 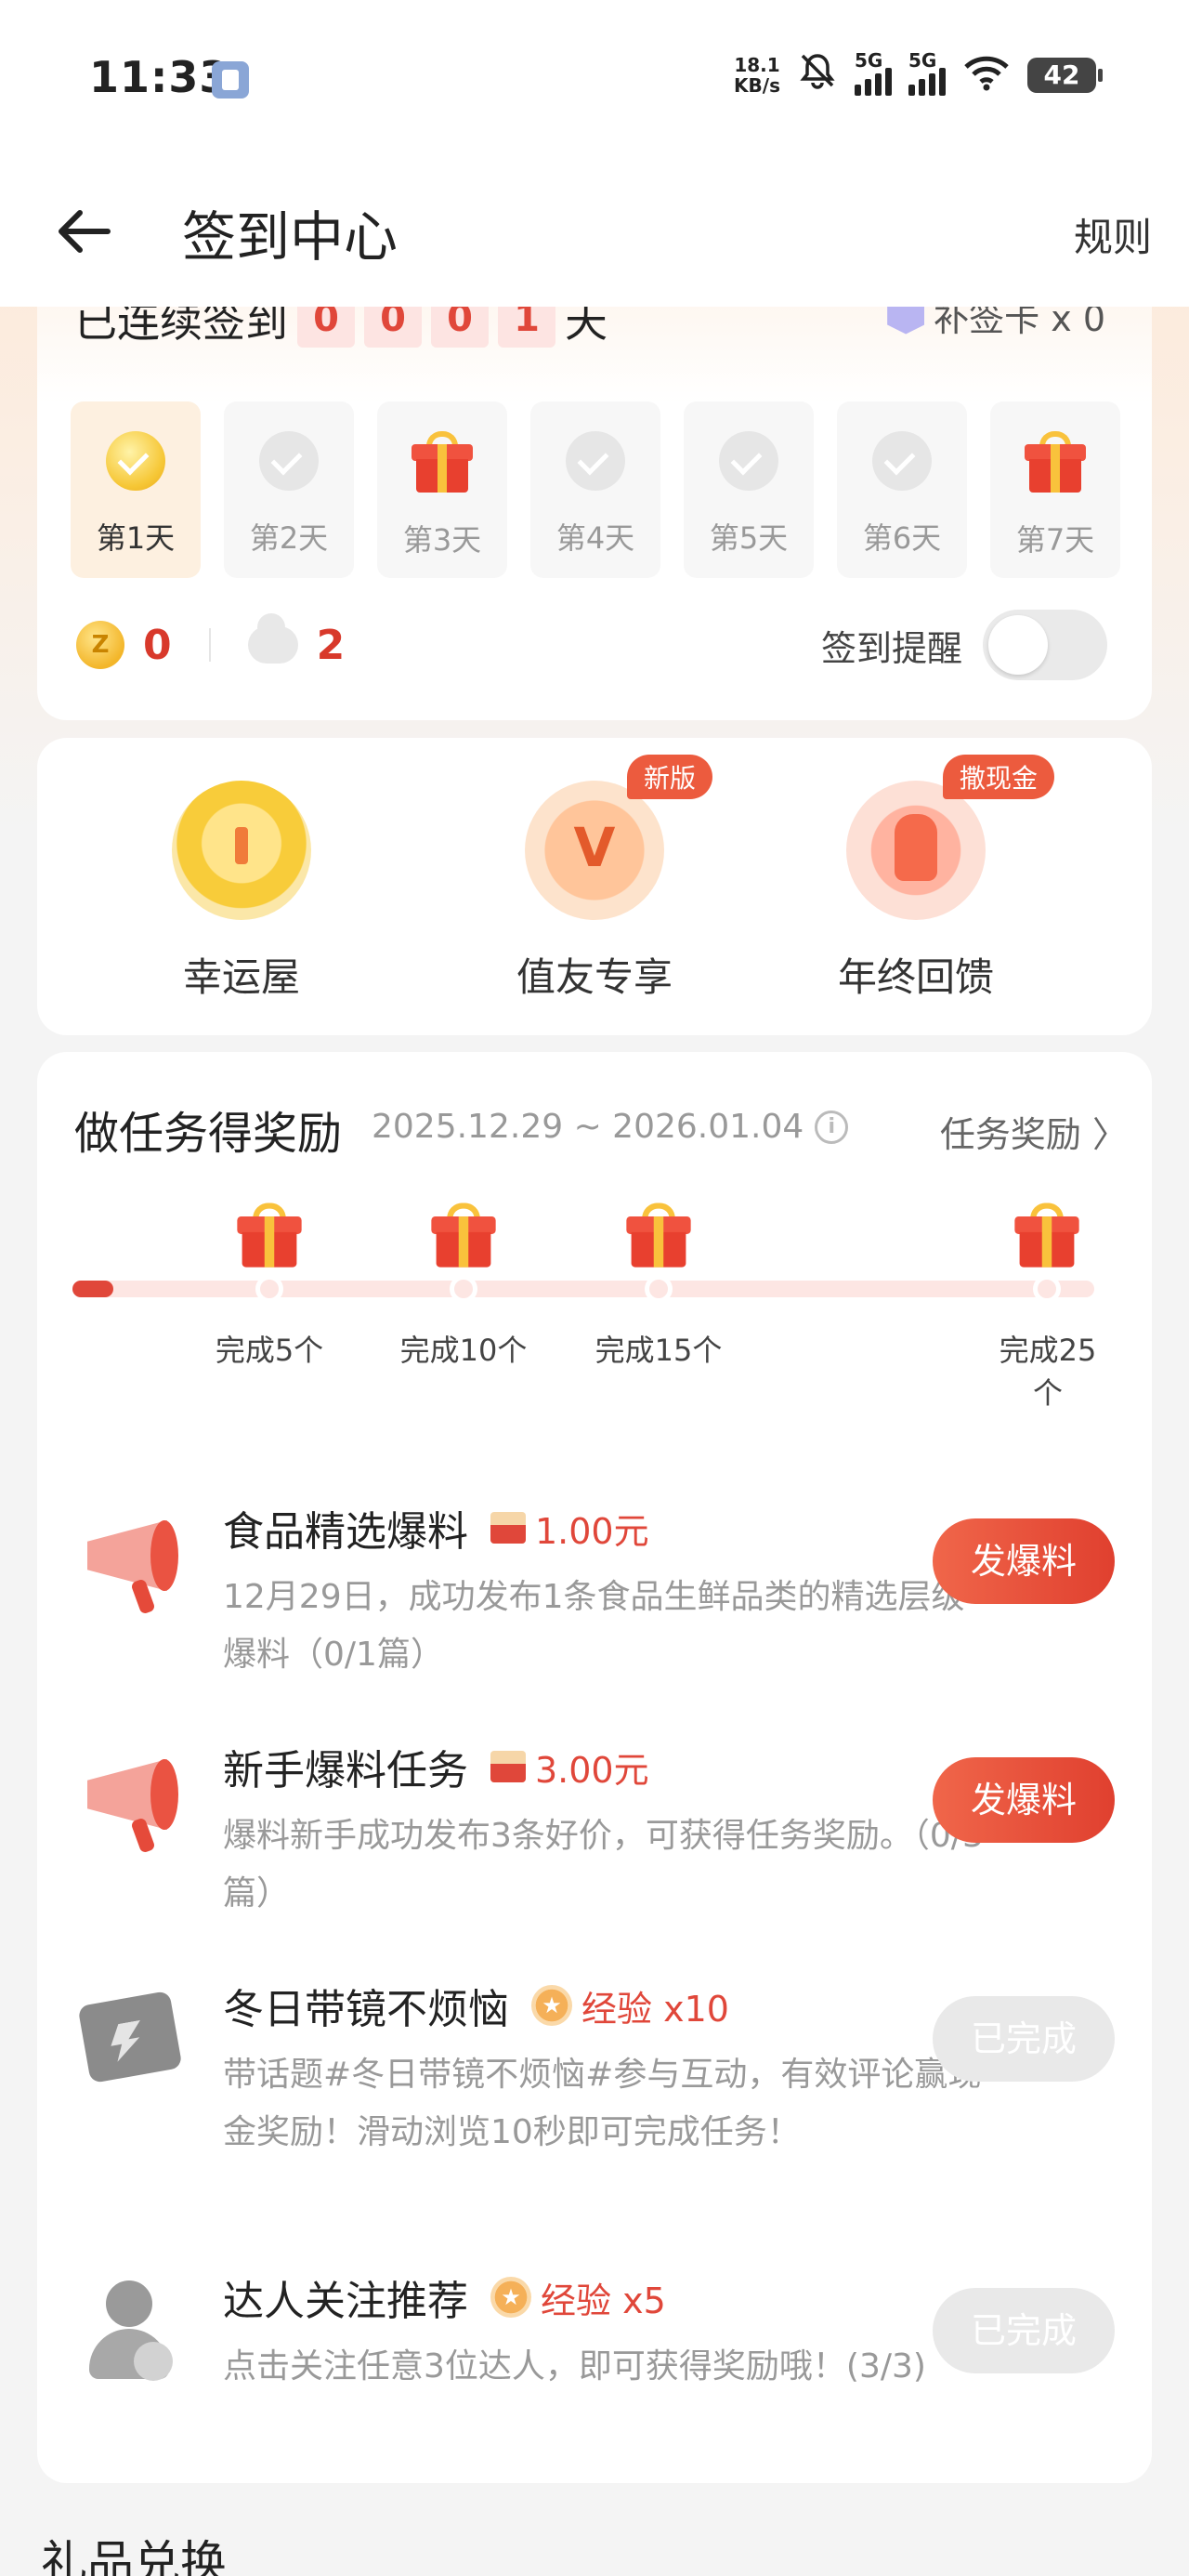 I want to click on day-label: 第3天, so click(x=442, y=540).